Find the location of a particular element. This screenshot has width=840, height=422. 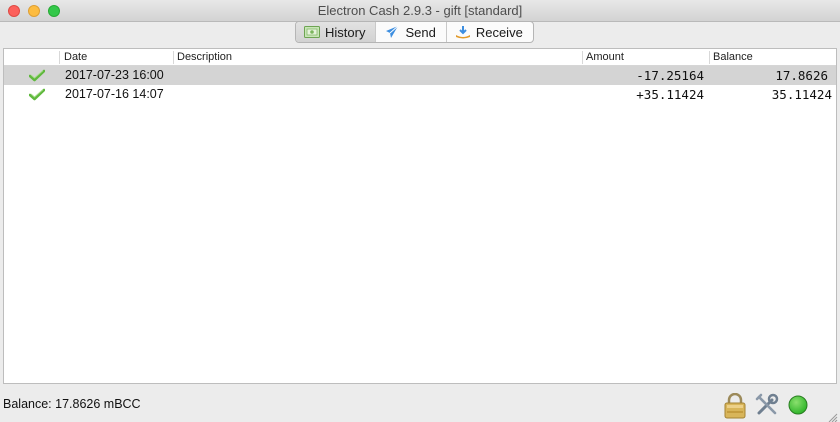

column-header-balance: Balance is located at coordinates (733, 57).